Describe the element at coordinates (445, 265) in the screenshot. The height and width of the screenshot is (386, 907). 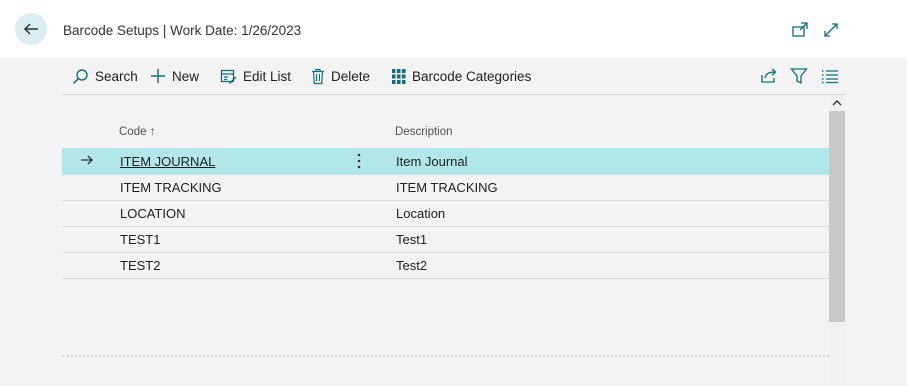
I see `table-row: TEST2 Test2` at that location.